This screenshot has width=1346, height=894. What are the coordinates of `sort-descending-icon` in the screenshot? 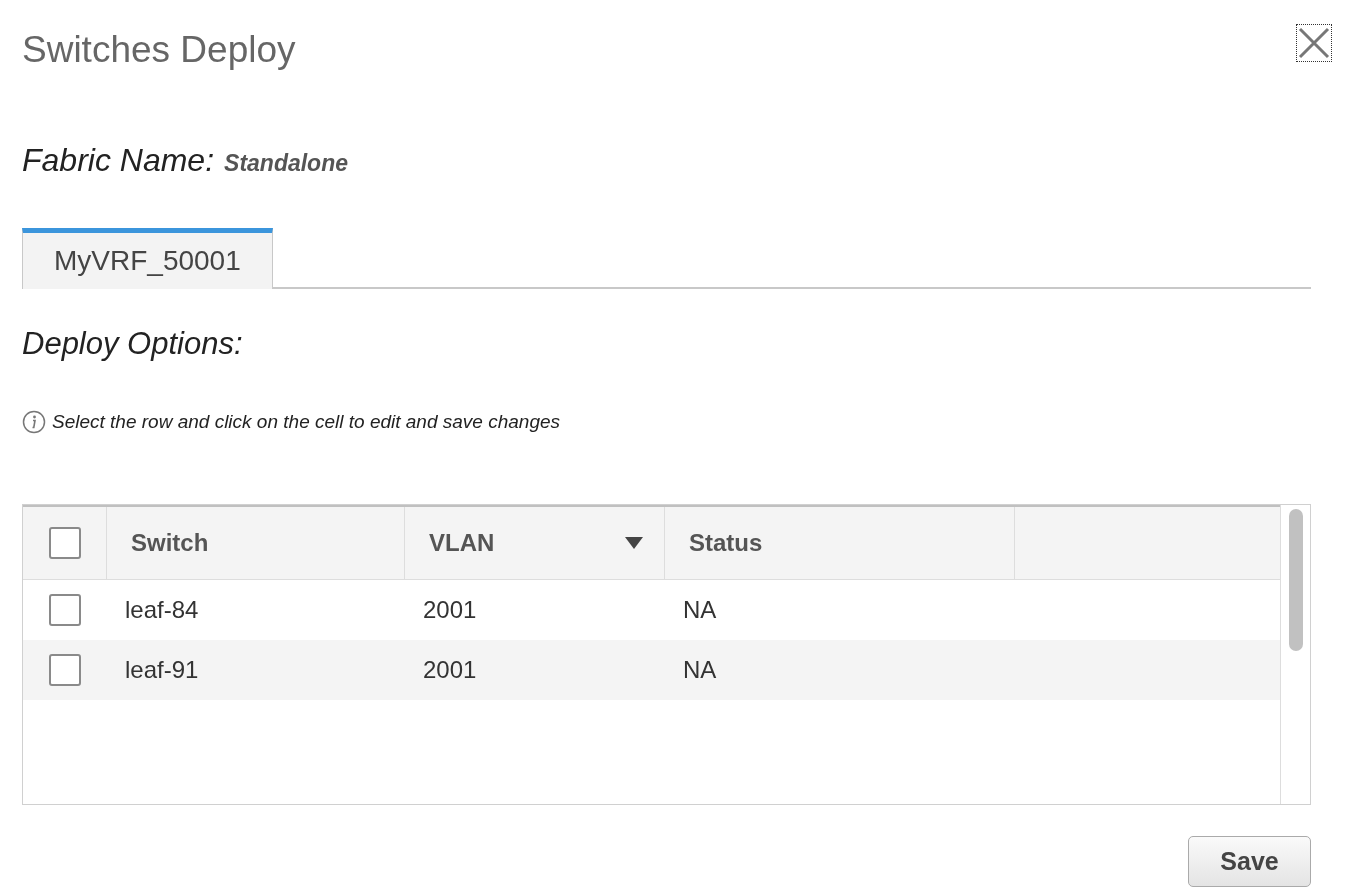 It's located at (634, 543).